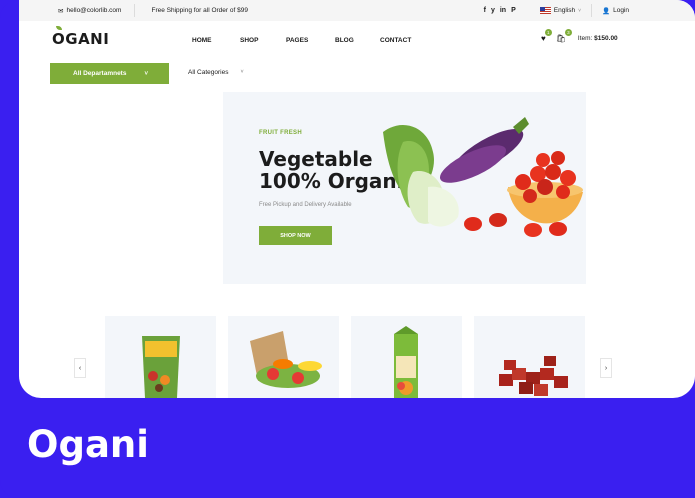  What do you see at coordinates (606, 38) in the screenshot?
I see `cart-item-total: $150.00` at bounding box center [606, 38].